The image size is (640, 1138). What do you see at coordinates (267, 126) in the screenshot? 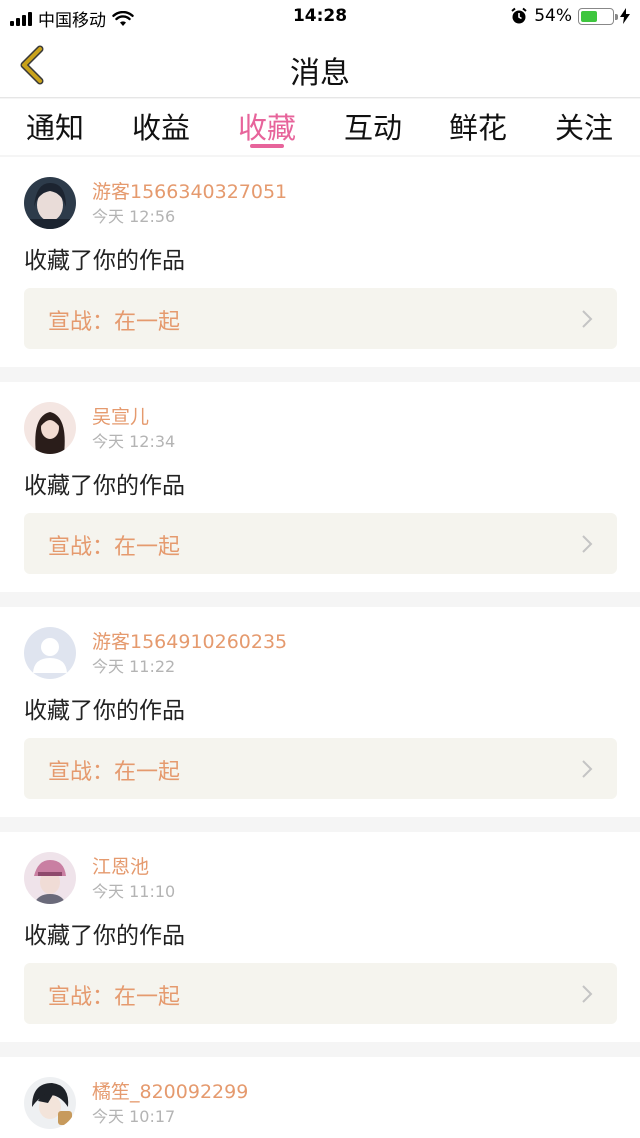
I see `tab-favorites: 收藏` at bounding box center [267, 126].